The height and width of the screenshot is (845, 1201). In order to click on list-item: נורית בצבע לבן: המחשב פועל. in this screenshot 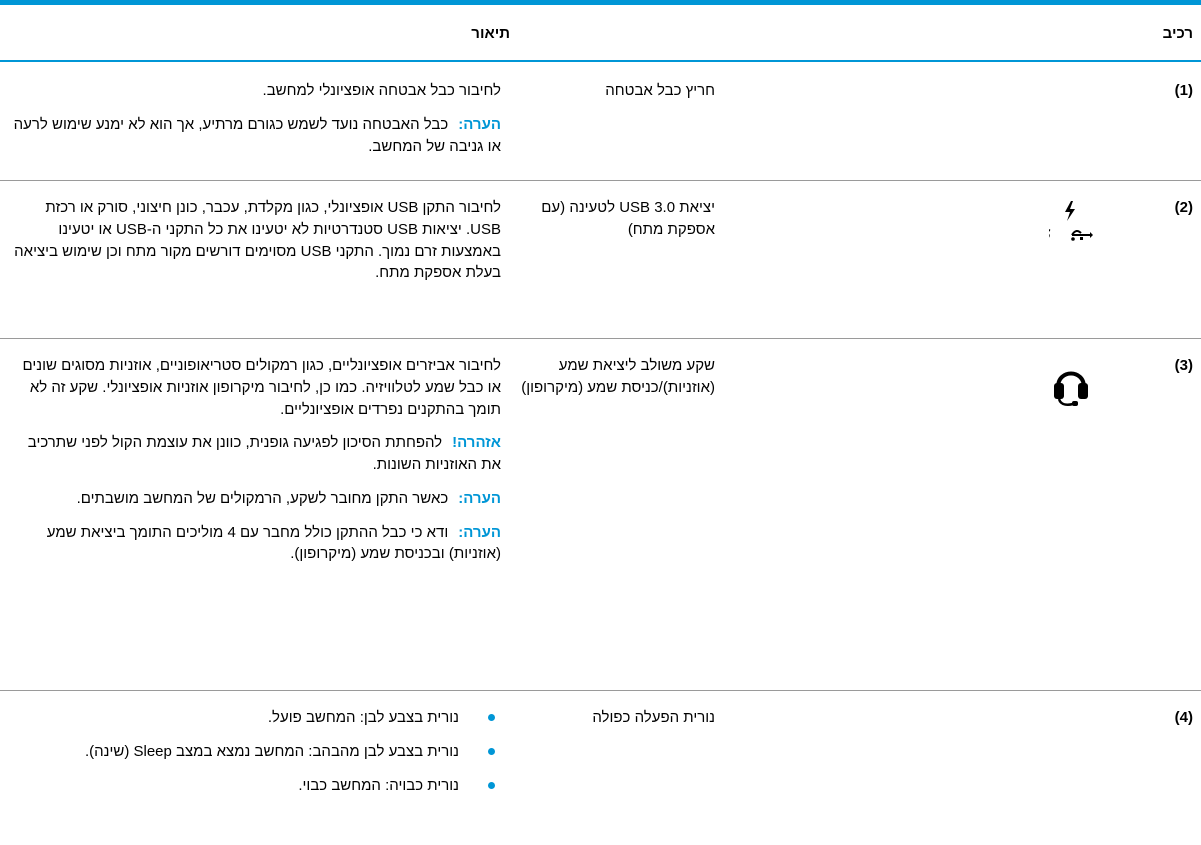, I will do `click(255, 718)`.